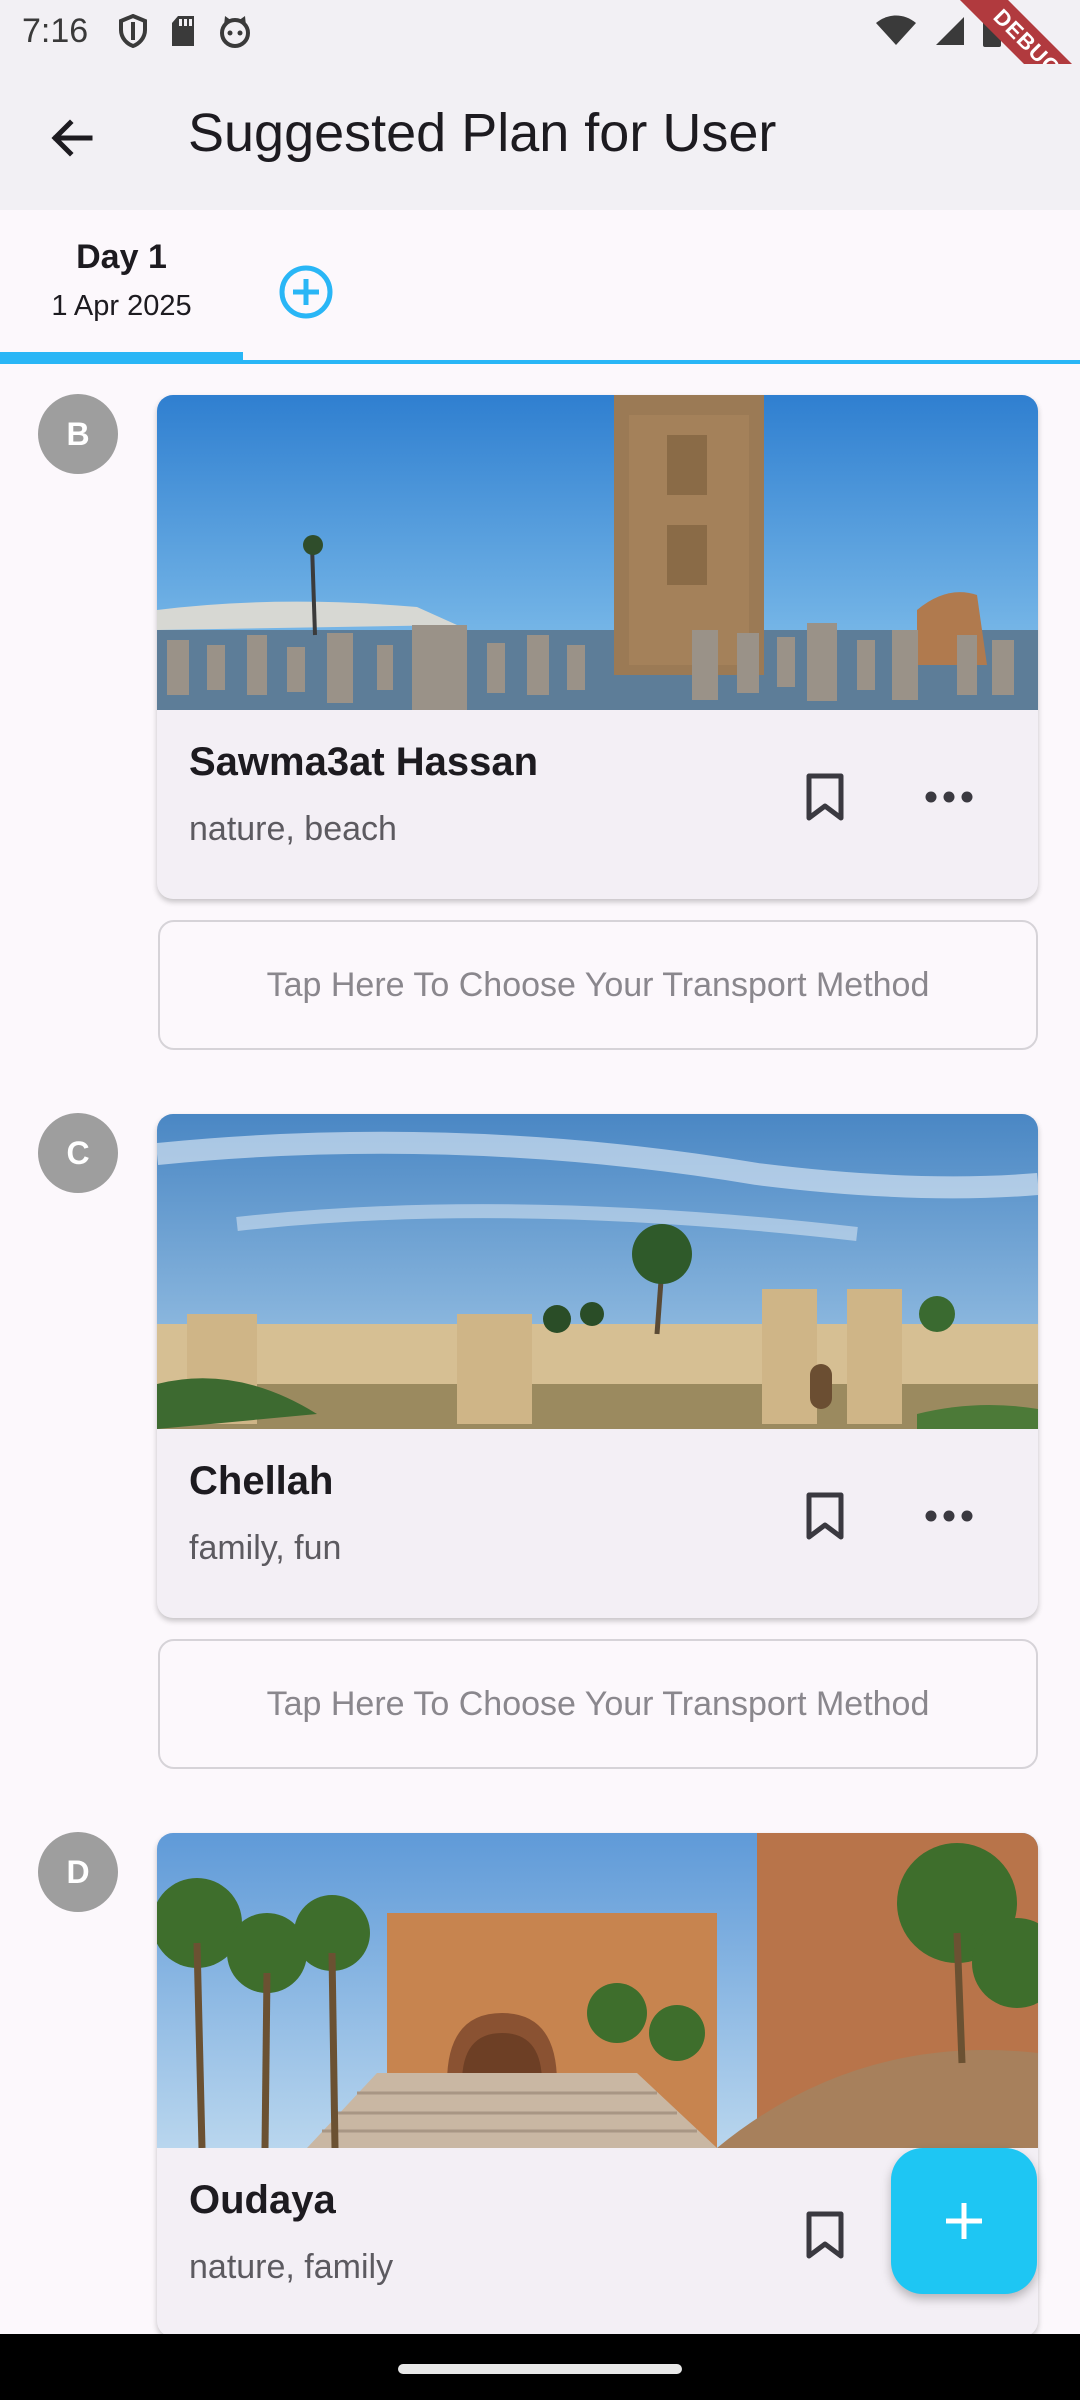  What do you see at coordinates (234, 31) in the screenshot?
I see `cat-face-icon` at bounding box center [234, 31].